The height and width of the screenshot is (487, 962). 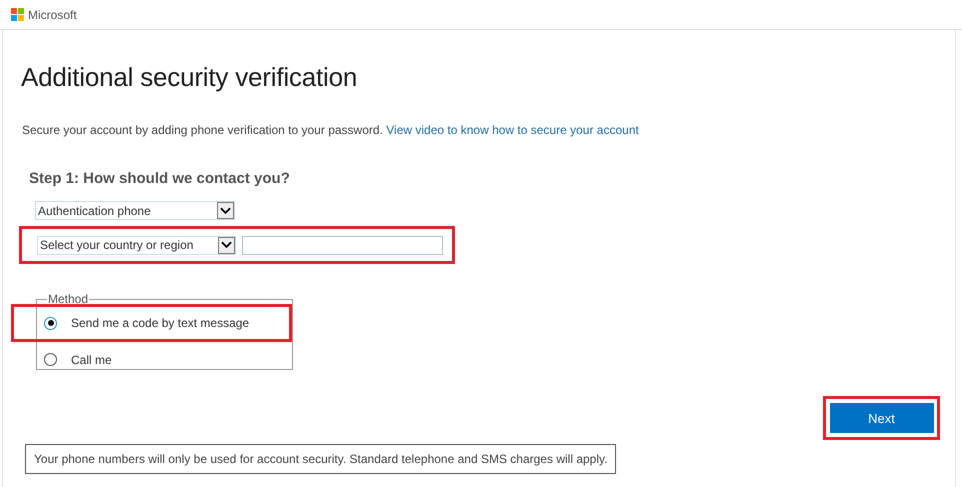 I want to click on radio-label: Send me a code by text message, so click(x=160, y=323).